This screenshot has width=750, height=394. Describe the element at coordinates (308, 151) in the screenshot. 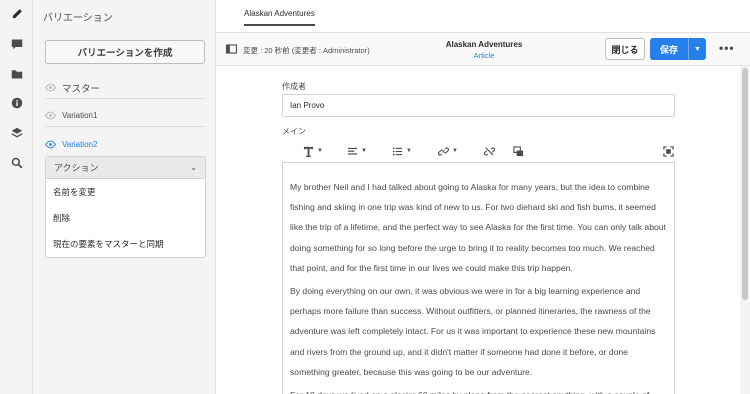

I see `text-format-icon` at that location.